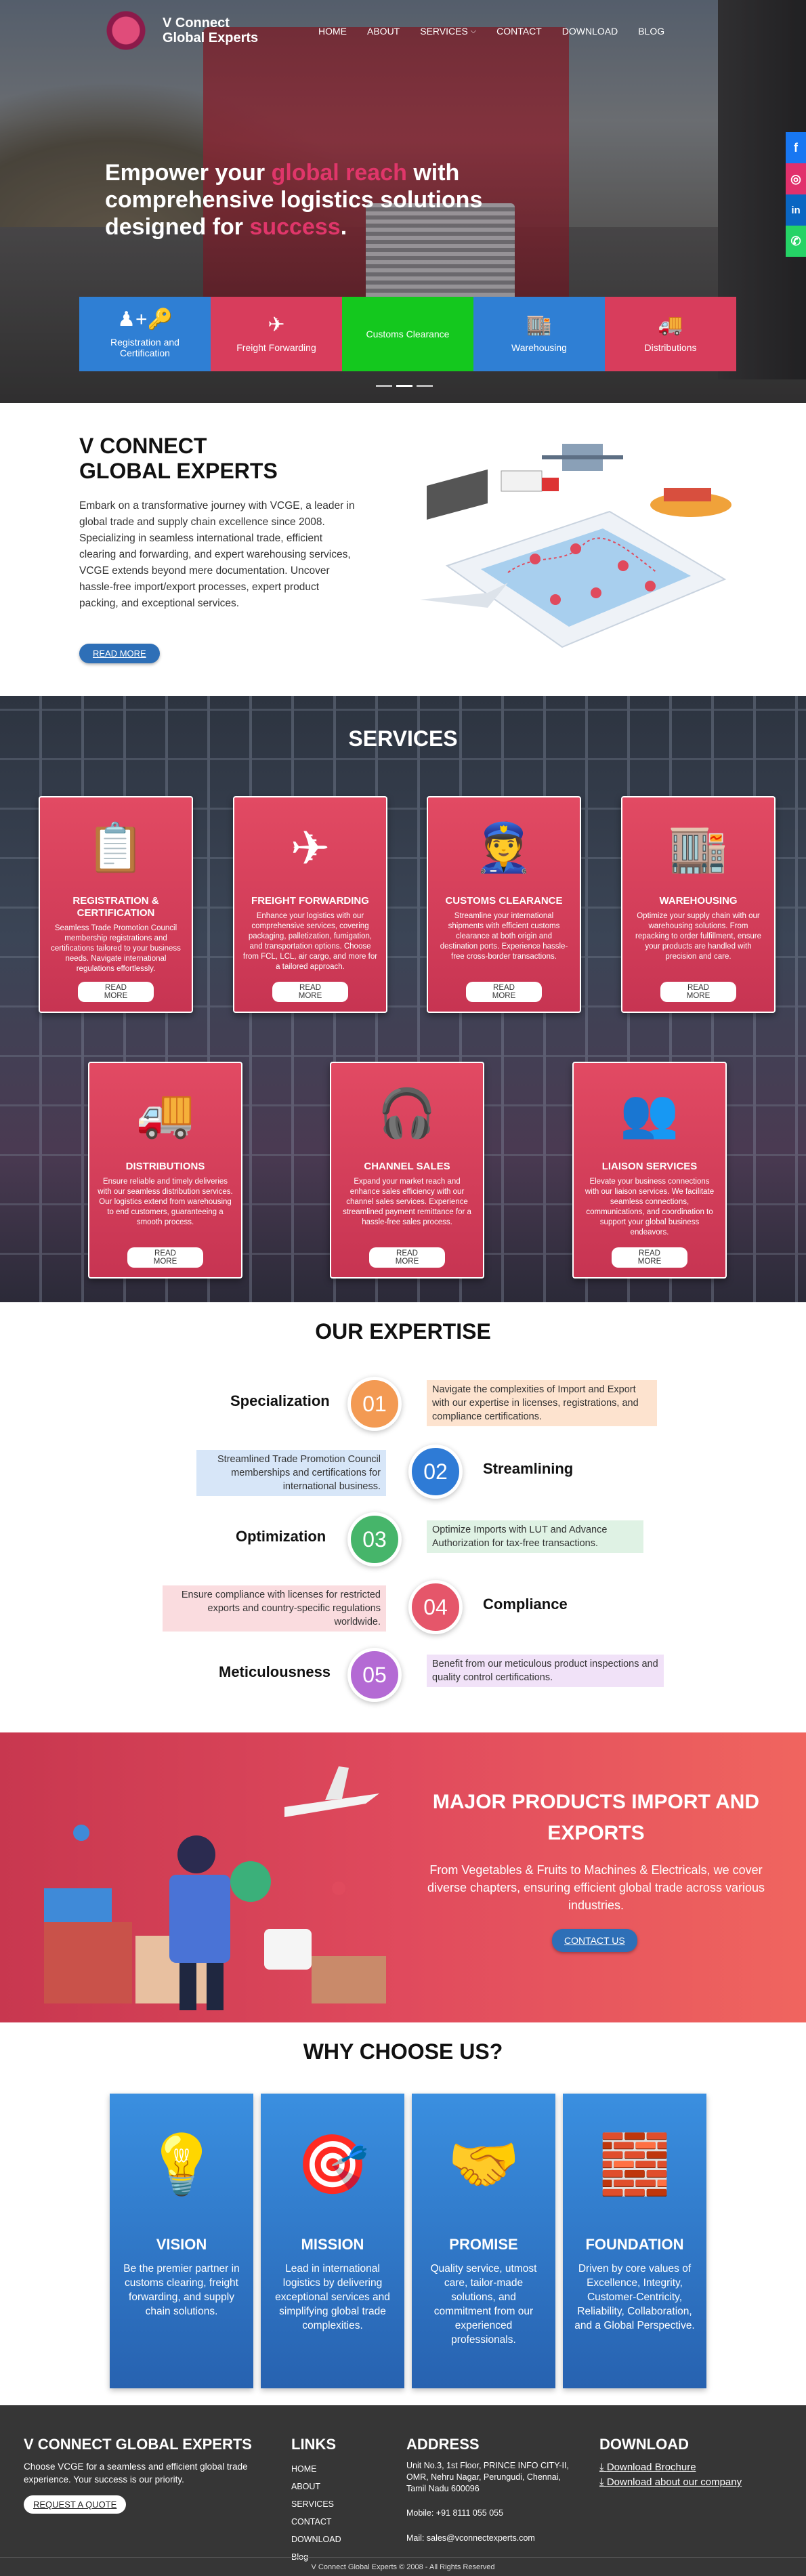  Describe the element at coordinates (316, 2522) in the screenshot. I see `footer-link-contact: CONTACT` at that location.